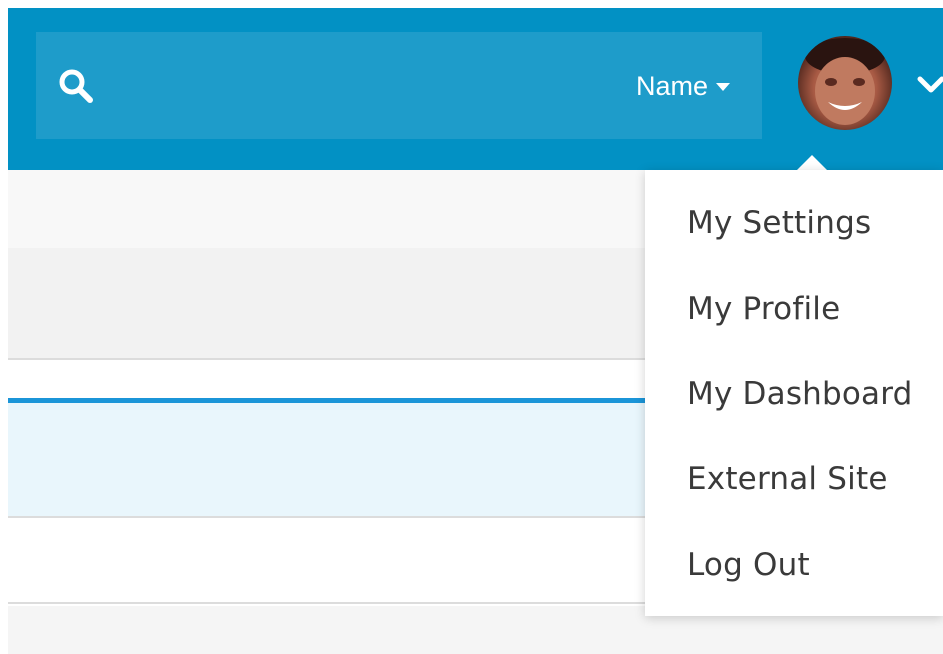 The height and width of the screenshot is (654, 943). I want to click on avatar-image, so click(845, 81).